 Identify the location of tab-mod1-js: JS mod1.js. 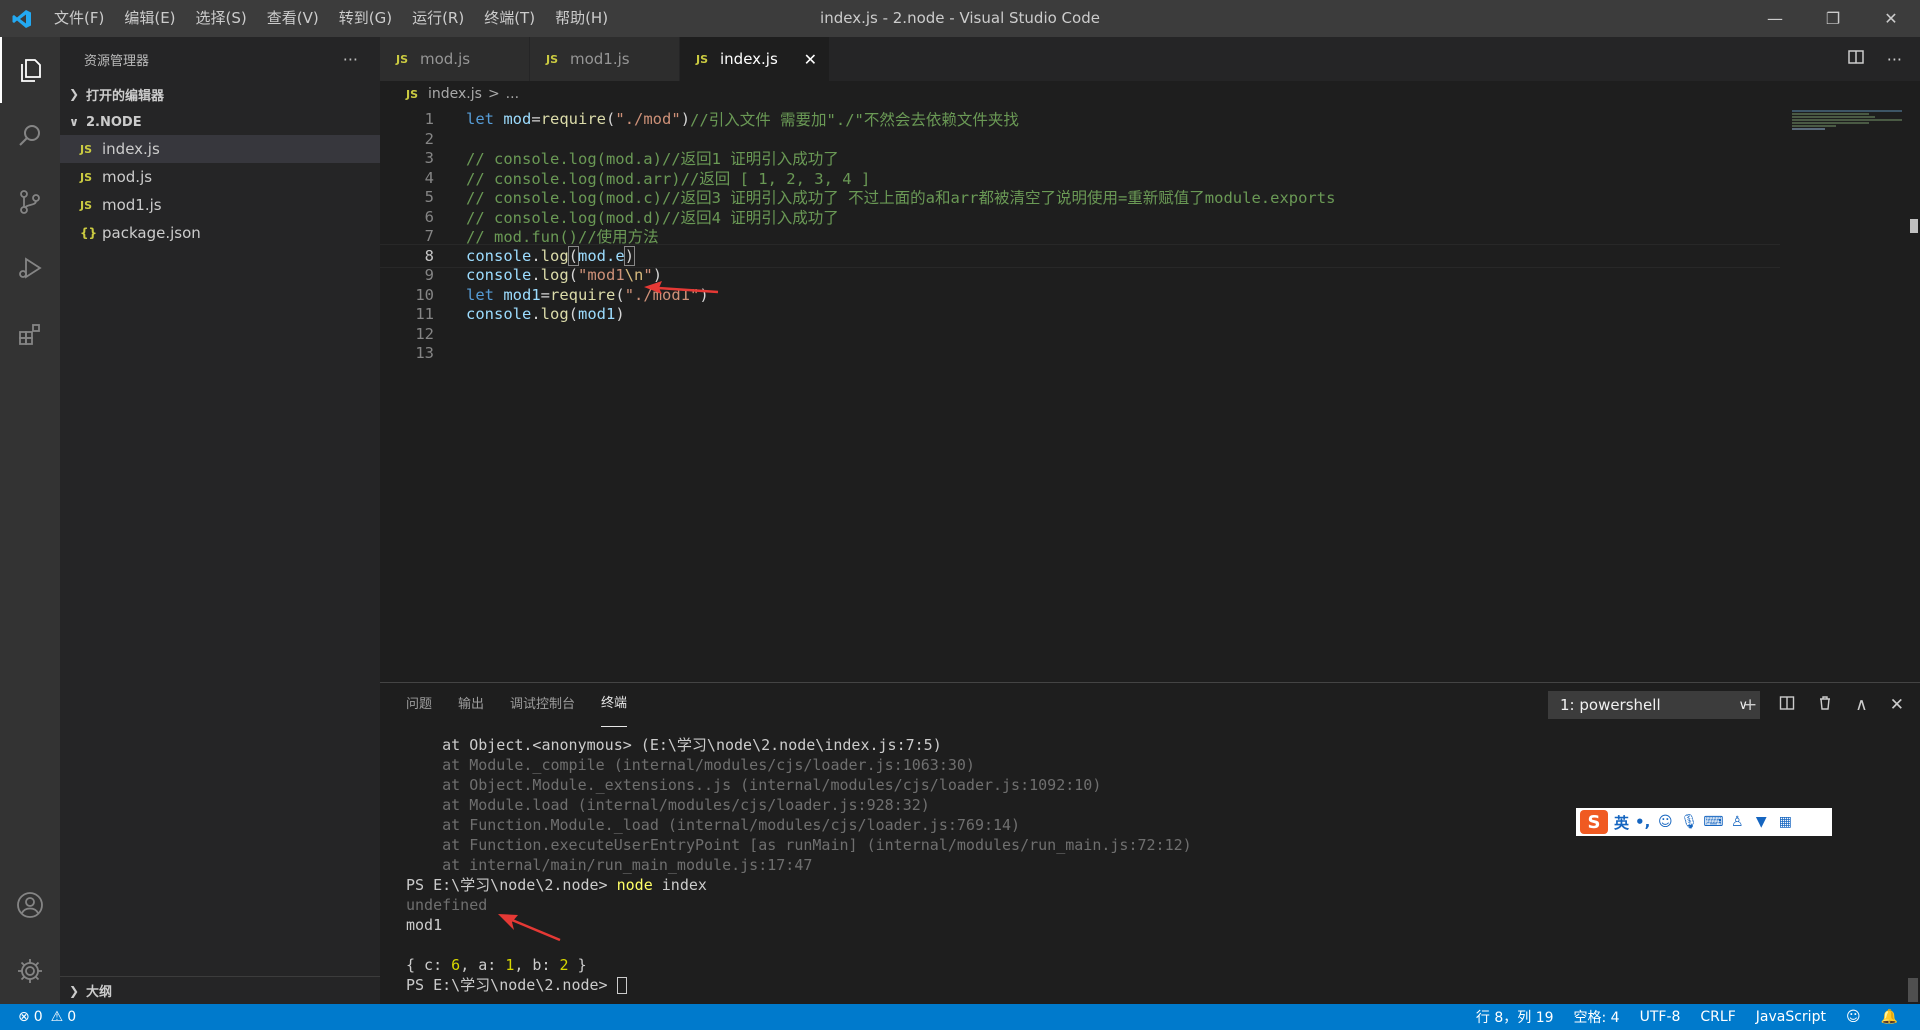
(605, 59).